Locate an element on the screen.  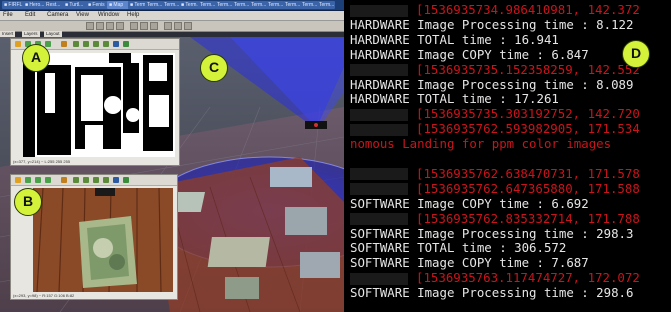
terminal-line: HARDWARE Image Processing time : 8.089 is located at coordinates (492, 84).